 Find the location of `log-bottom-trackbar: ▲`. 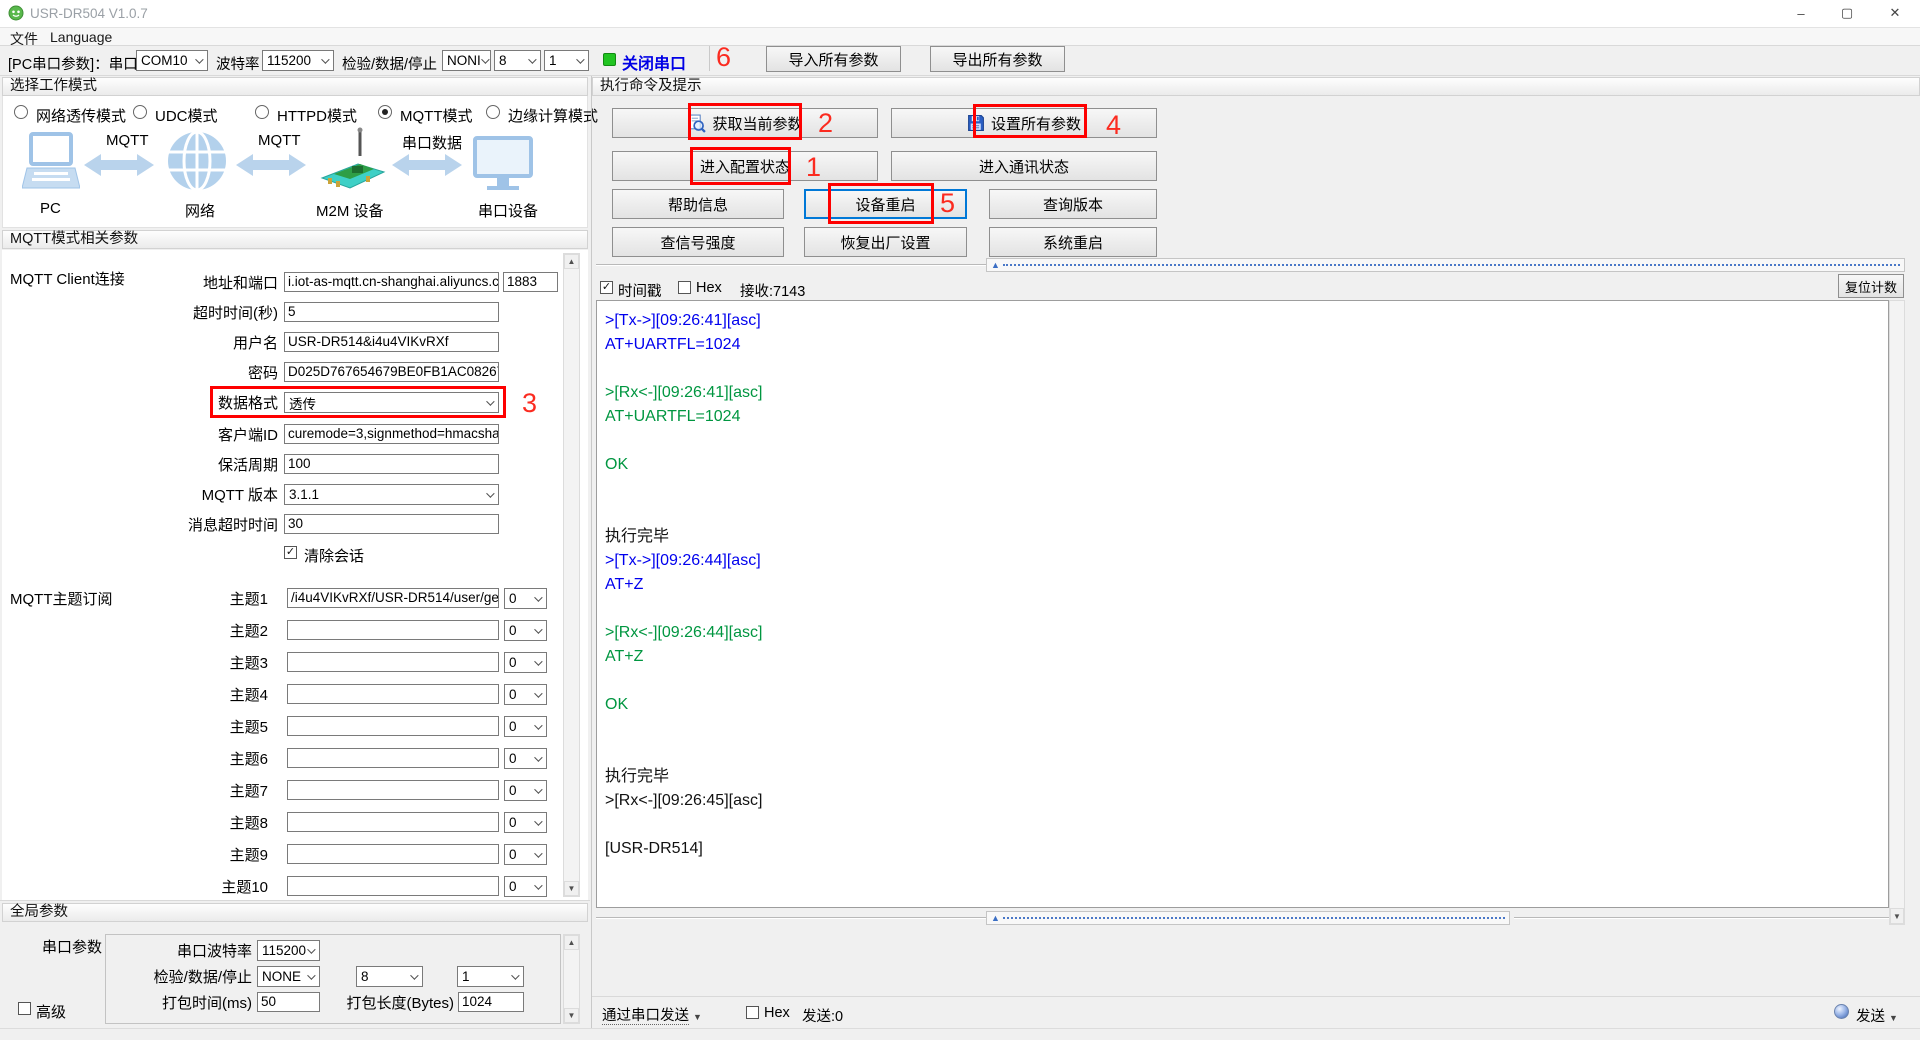

log-bottom-trackbar: ▲ is located at coordinates (1248, 918).